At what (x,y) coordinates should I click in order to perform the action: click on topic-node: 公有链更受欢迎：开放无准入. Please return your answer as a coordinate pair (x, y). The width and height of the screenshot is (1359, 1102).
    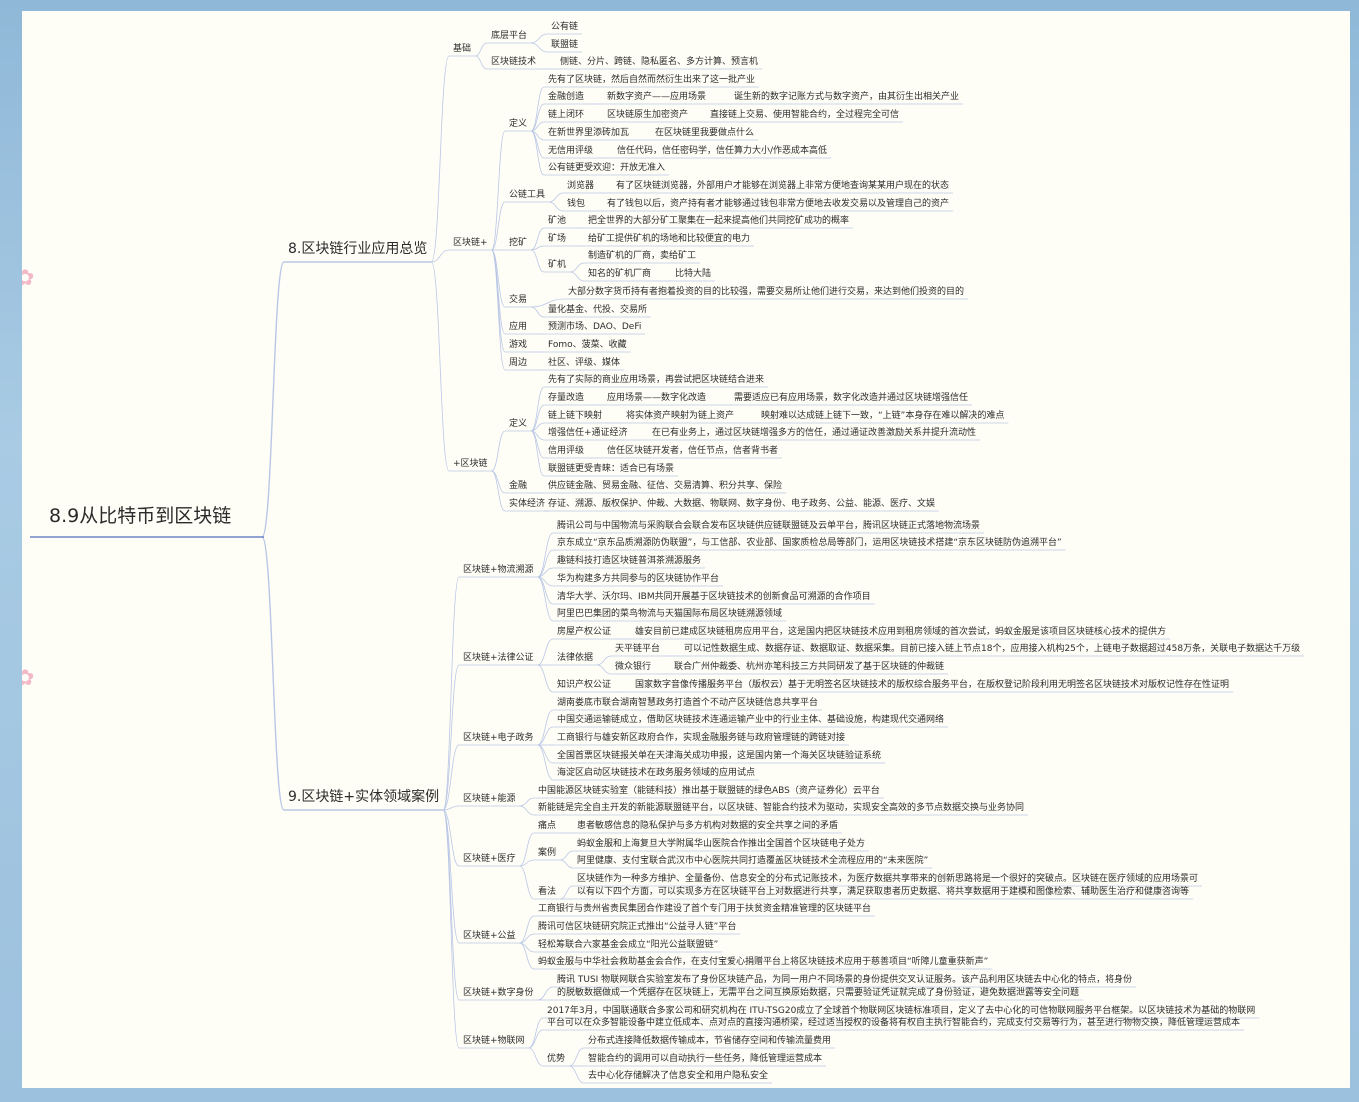
    Looking at the image, I should click on (606, 168).